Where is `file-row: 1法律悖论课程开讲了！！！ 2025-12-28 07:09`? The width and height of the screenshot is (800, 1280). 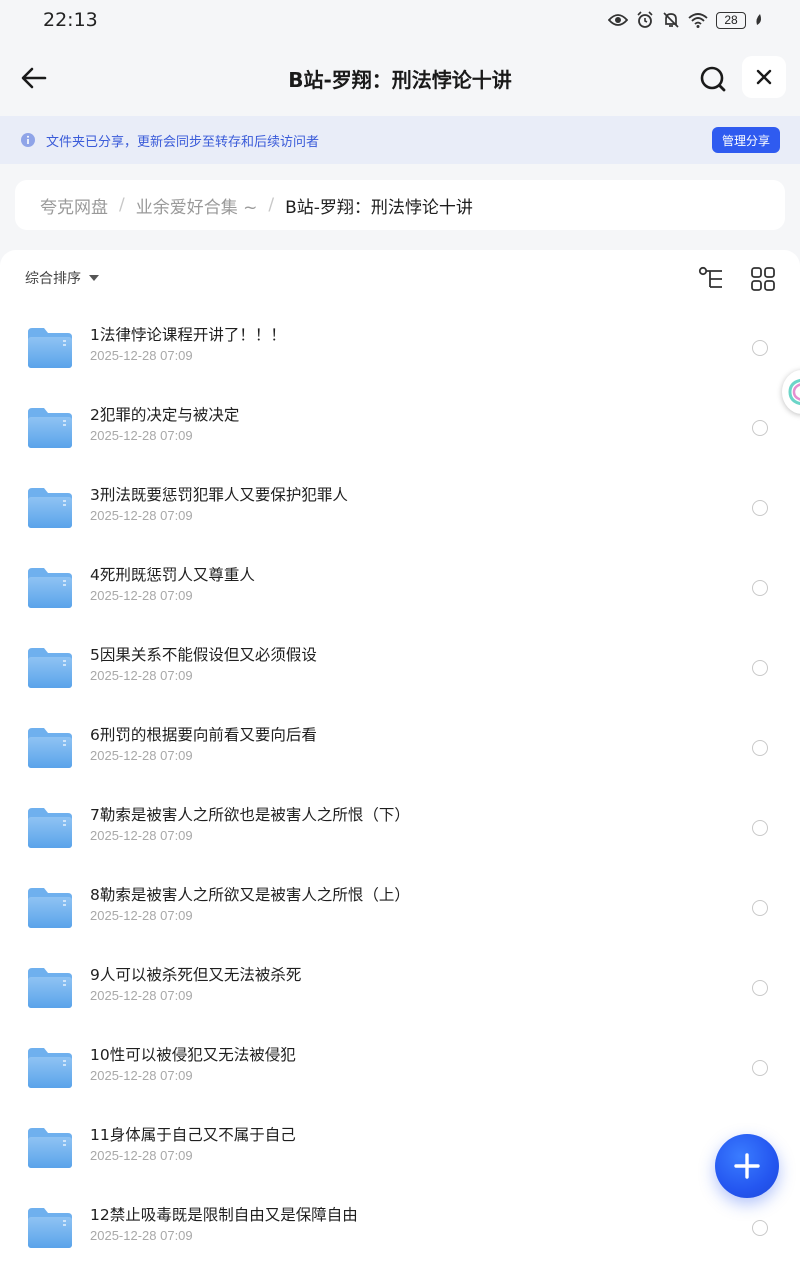
file-row: 1法律悖论课程开讲了！！！ 2025-12-28 07:09 is located at coordinates (400, 348).